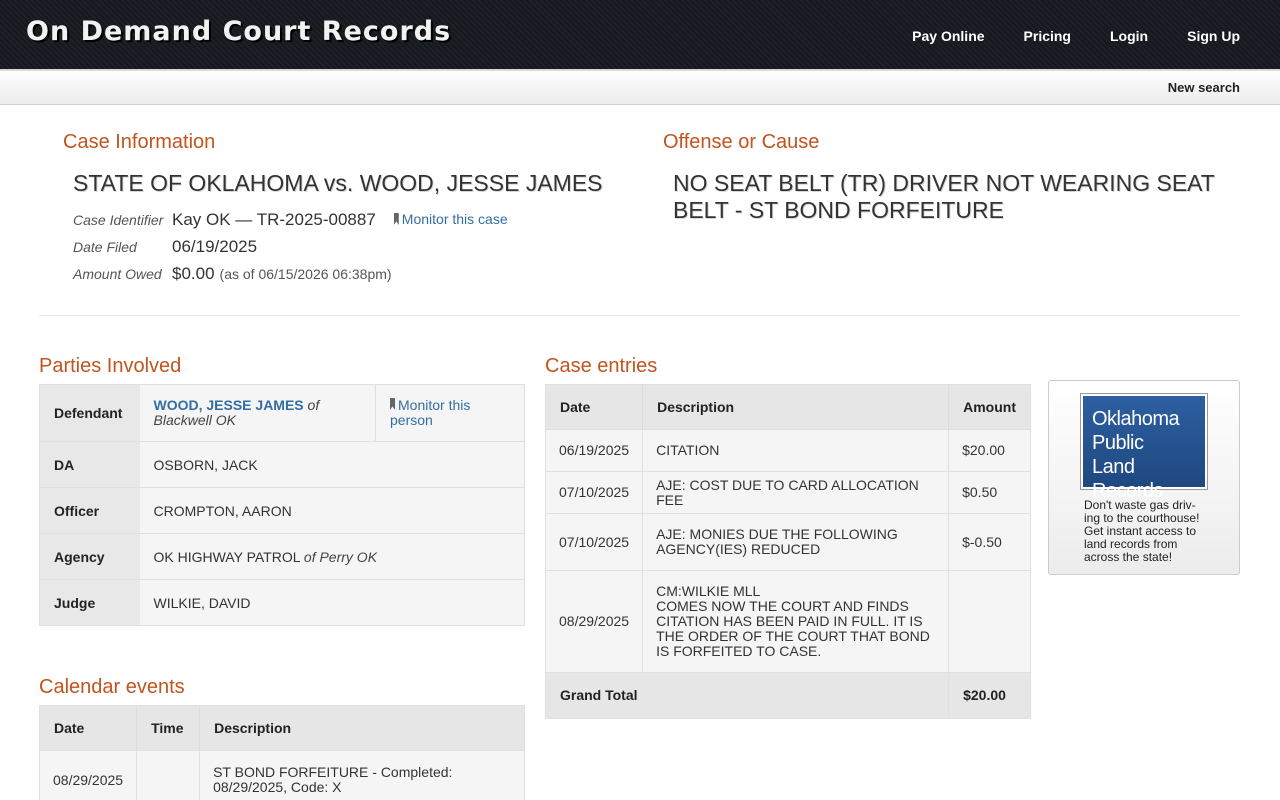 This screenshot has height=800, width=1280. Describe the element at coordinates (640, 87) in the screenshot. I see `sub-header-bar: New search` at that location.